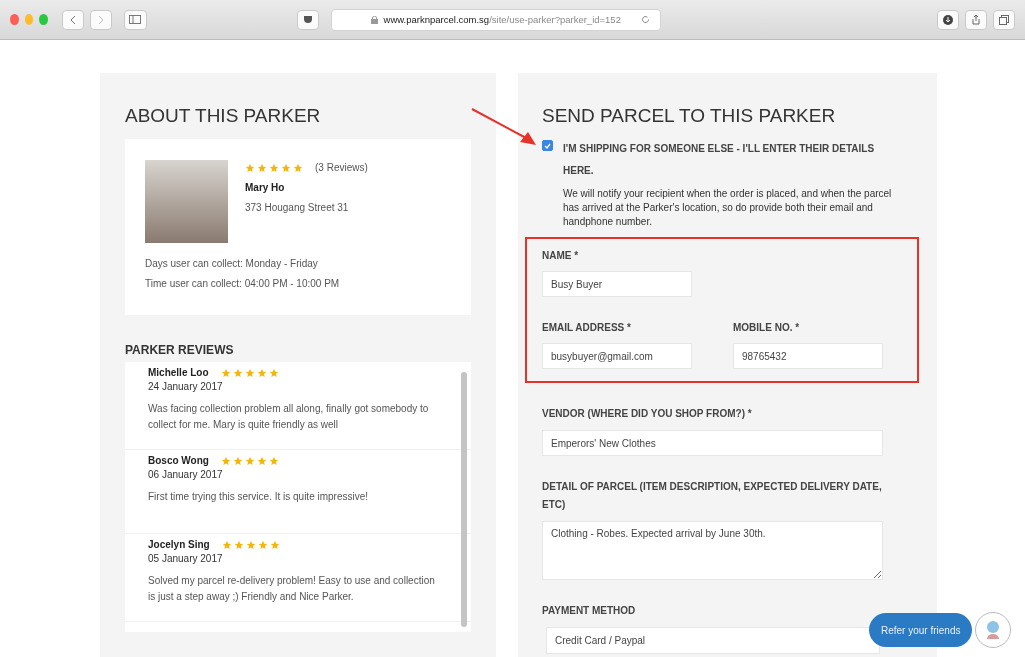 The image size is (1025, 657). I want to click on share-button, so click(976, 19).